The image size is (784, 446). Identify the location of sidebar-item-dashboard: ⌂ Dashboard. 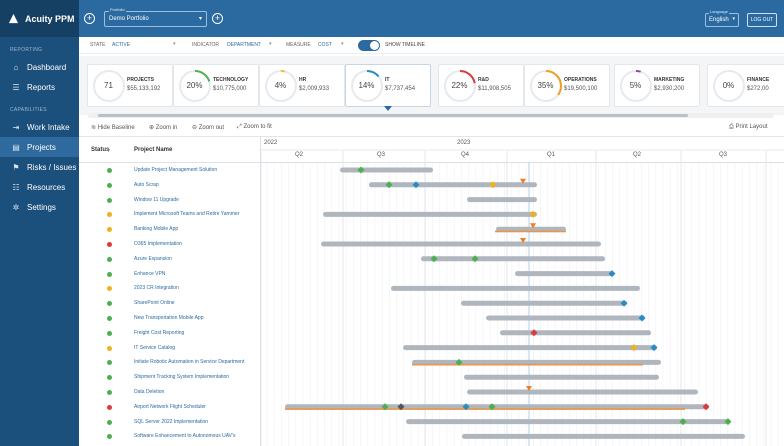
(39, 67).